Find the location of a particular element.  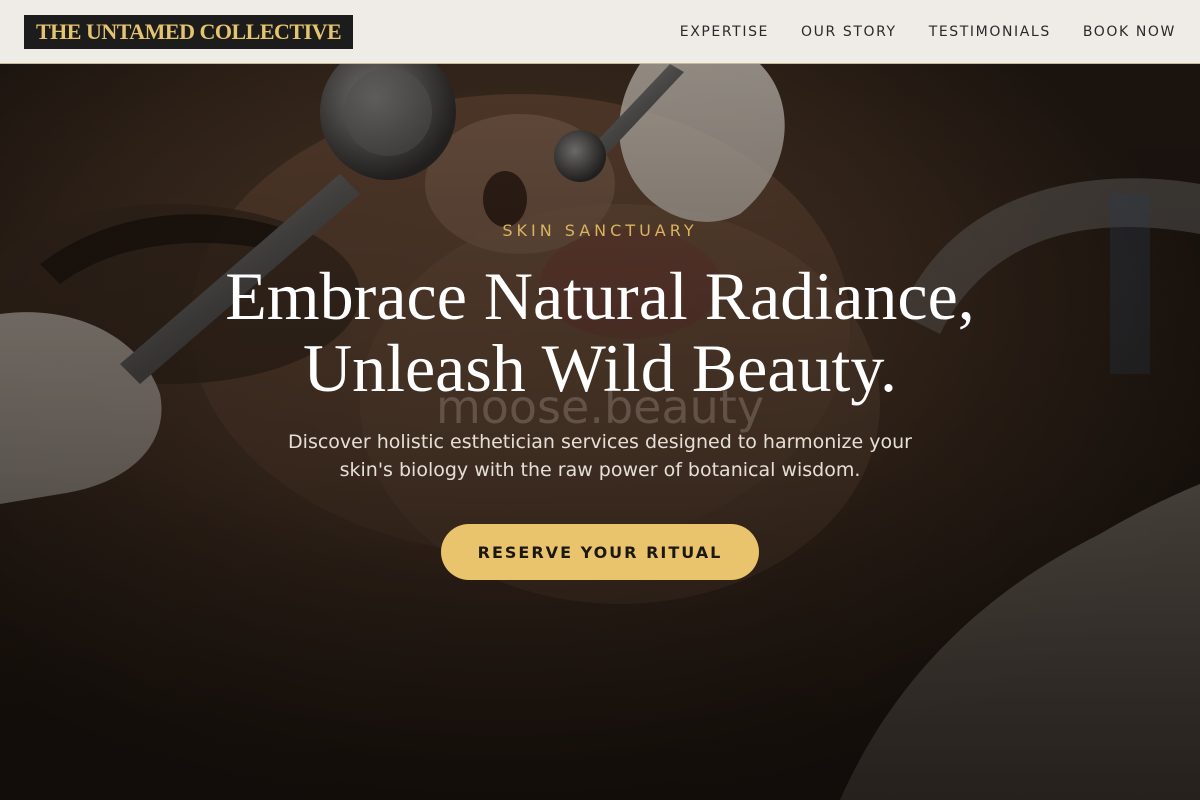

nav-link-testimonials: TESTIMONIALS is located at coordinates (990, 32).